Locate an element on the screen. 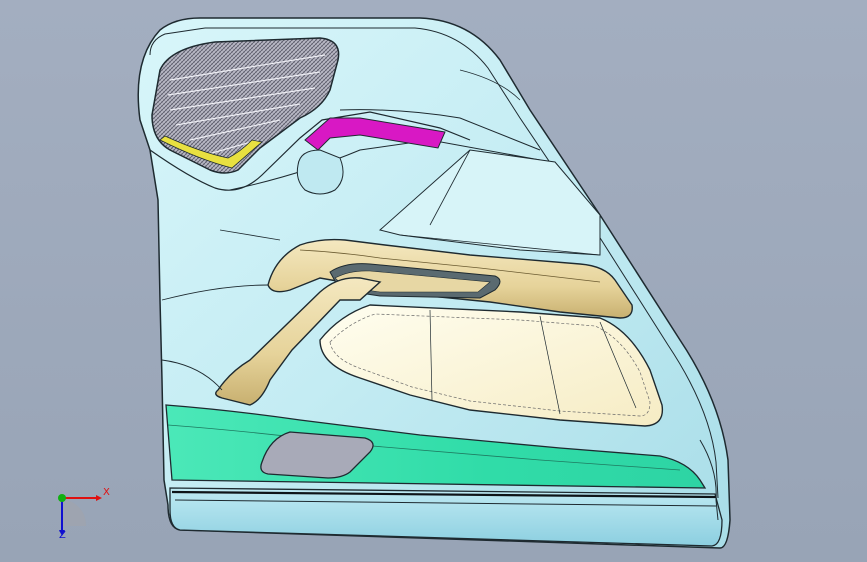  triad-plane-shade is located at coordinates (74, 512).